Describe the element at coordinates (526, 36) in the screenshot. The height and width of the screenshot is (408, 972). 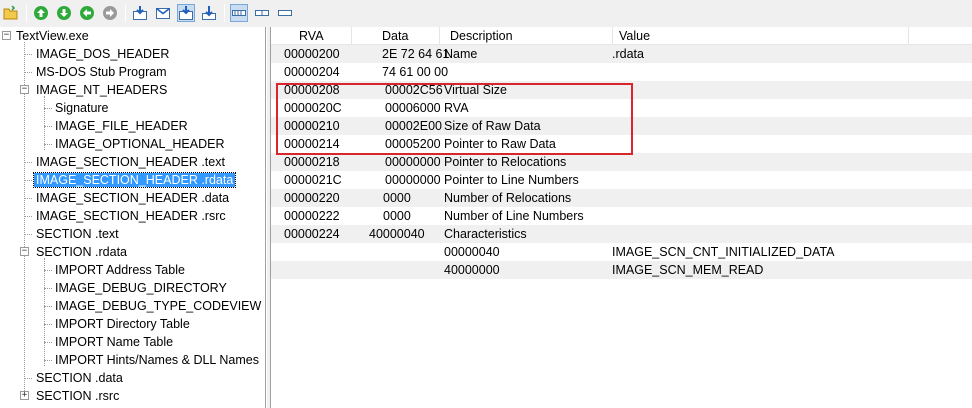
I see `column-header-description: Description` at that location.